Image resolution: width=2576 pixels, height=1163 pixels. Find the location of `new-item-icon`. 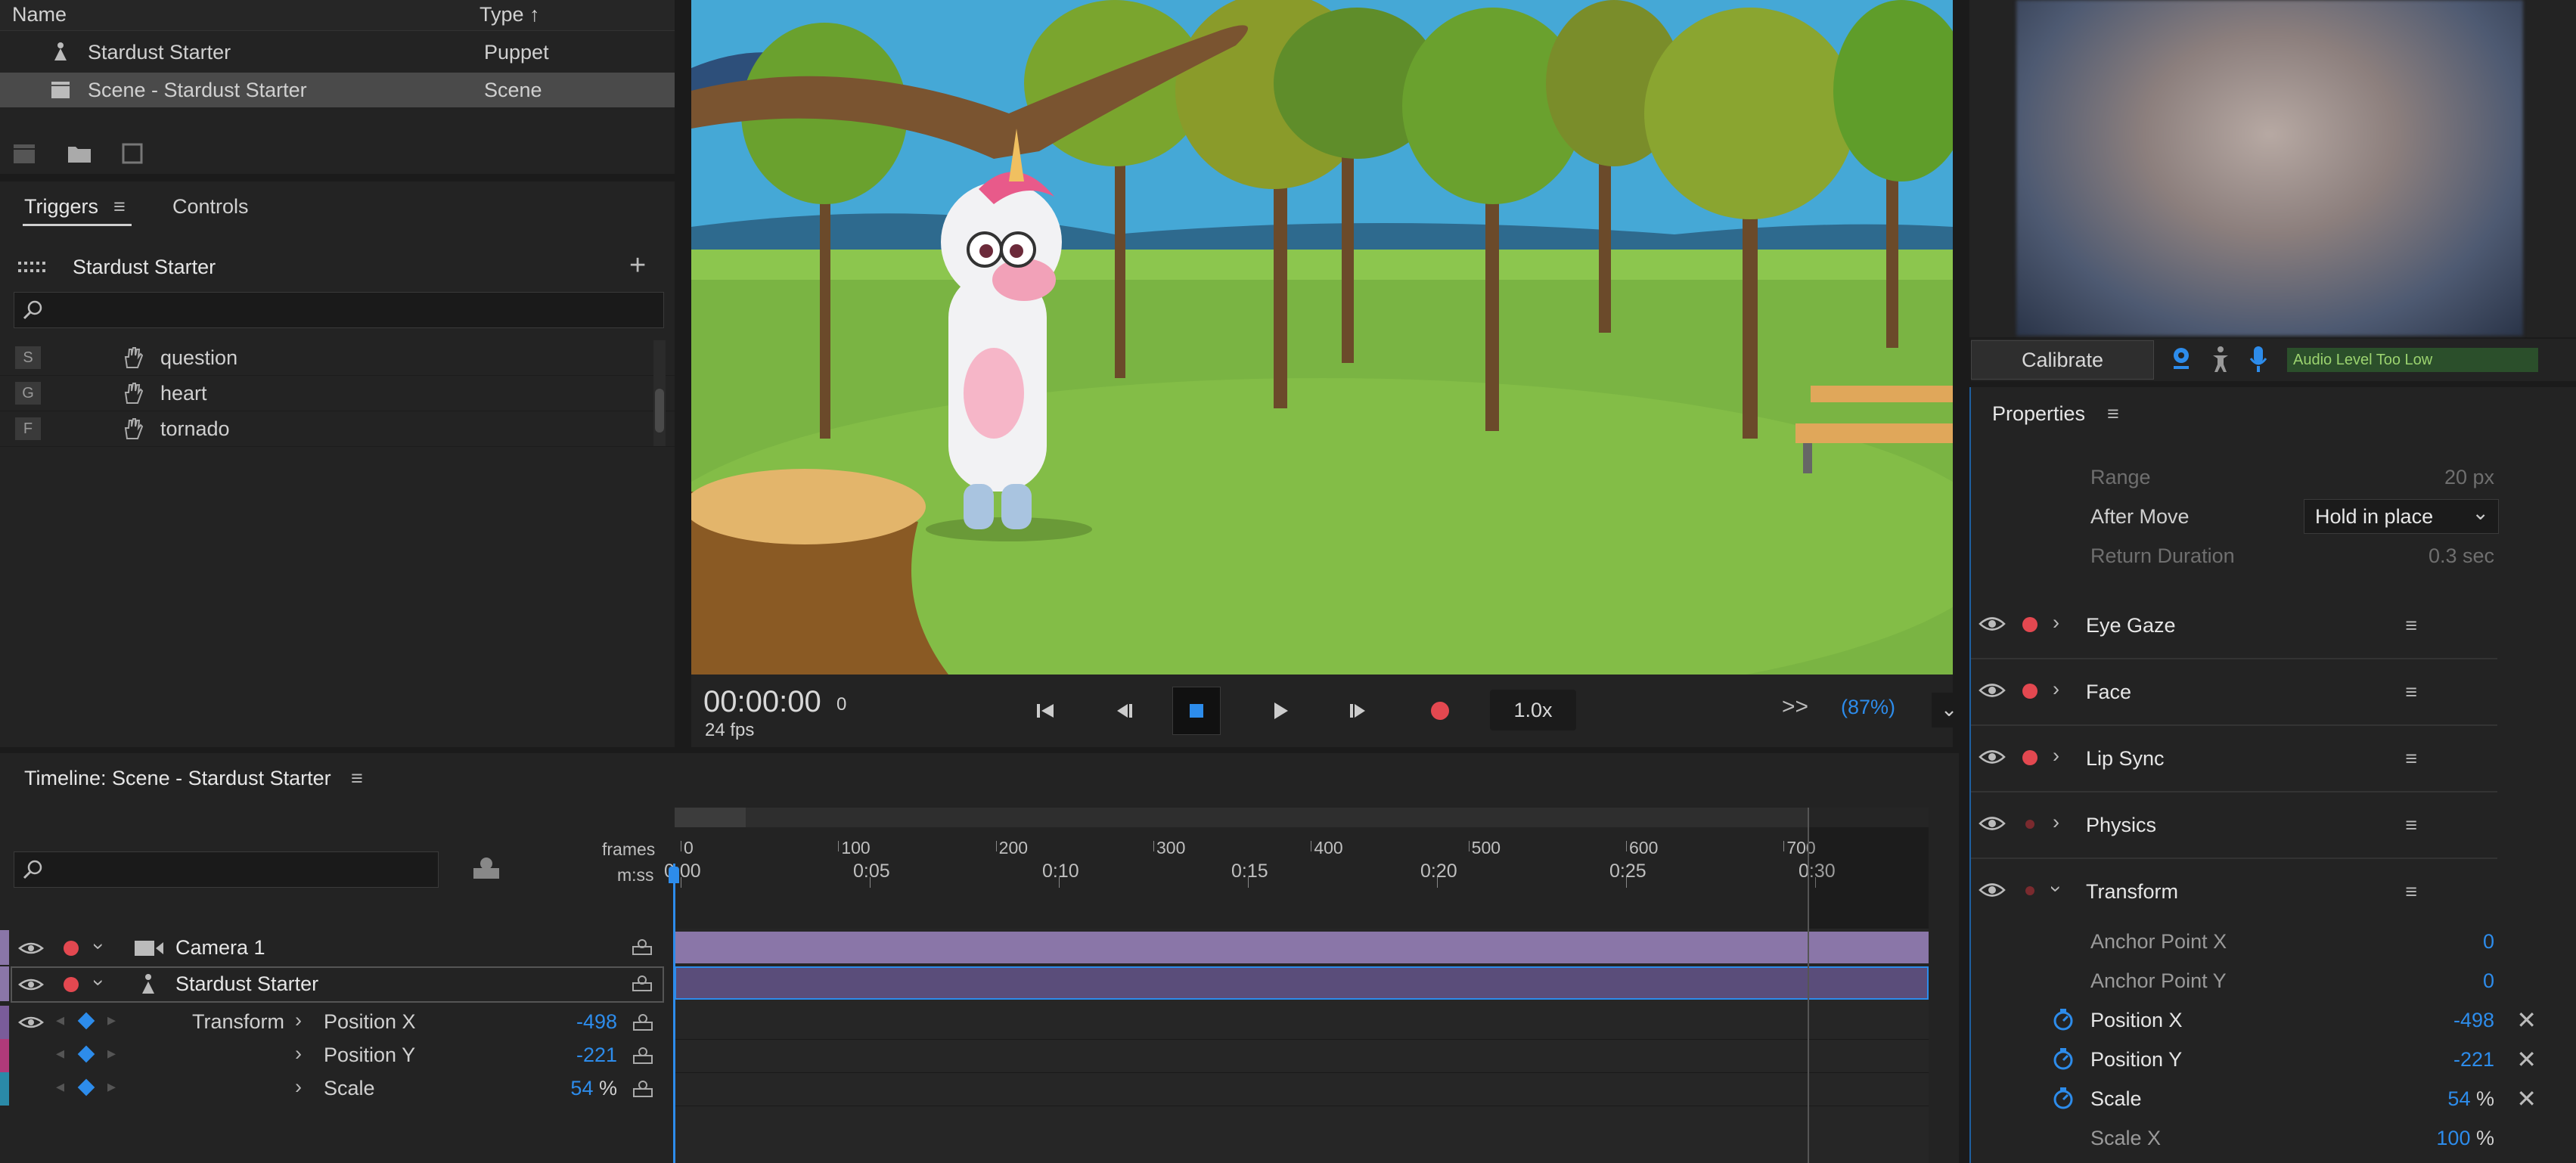

new-item-icon is located at coordinates (133, 153).